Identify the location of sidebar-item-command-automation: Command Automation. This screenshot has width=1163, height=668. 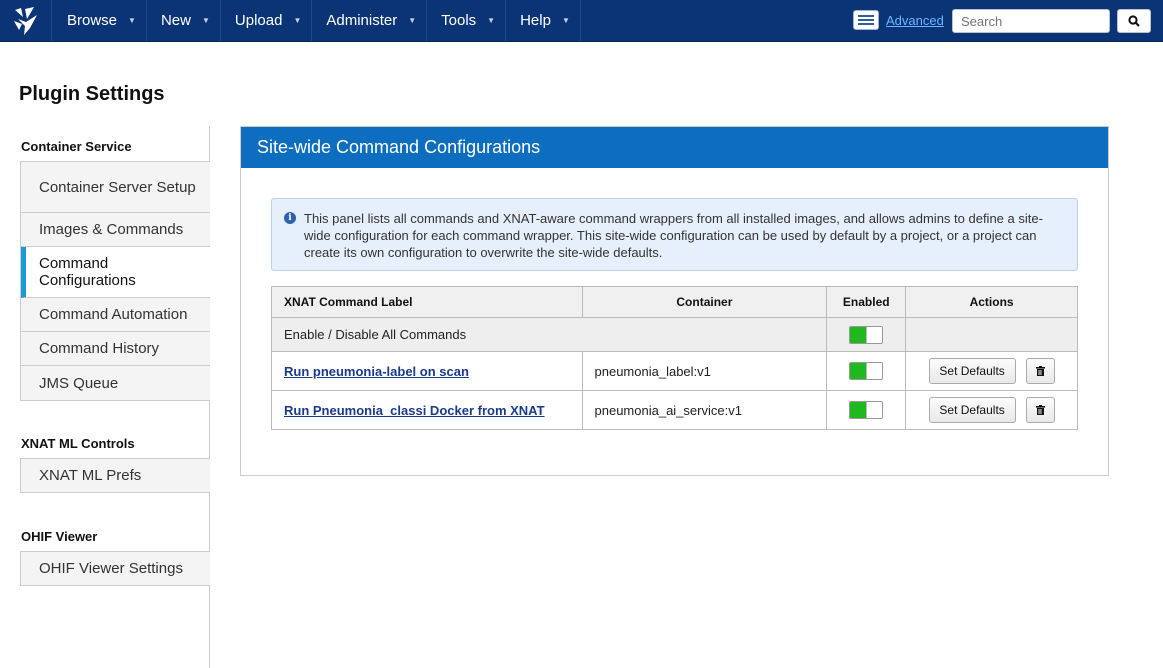
(115, 315).